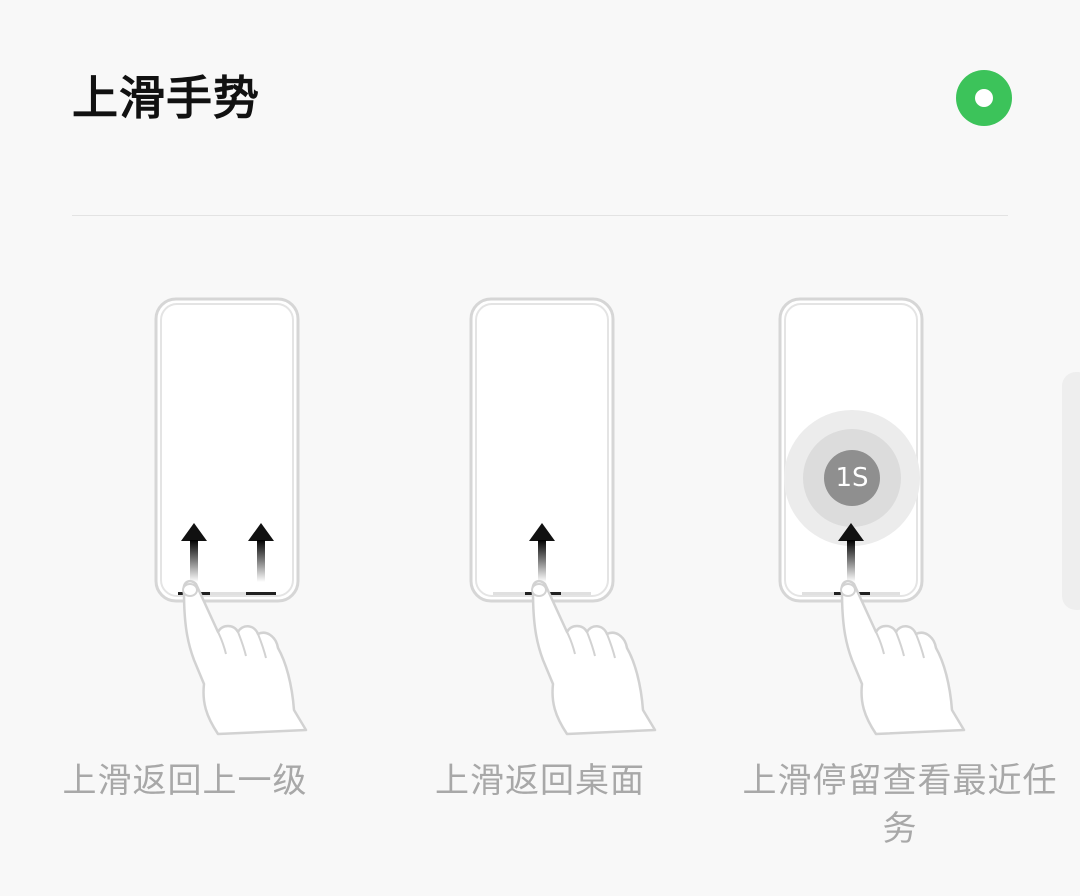 The image size is (1080, 896). What do you see at coordinates (1071, 491) in the screenshot?
I see `edge-panel-handle` at bounding box center [1071, 491].